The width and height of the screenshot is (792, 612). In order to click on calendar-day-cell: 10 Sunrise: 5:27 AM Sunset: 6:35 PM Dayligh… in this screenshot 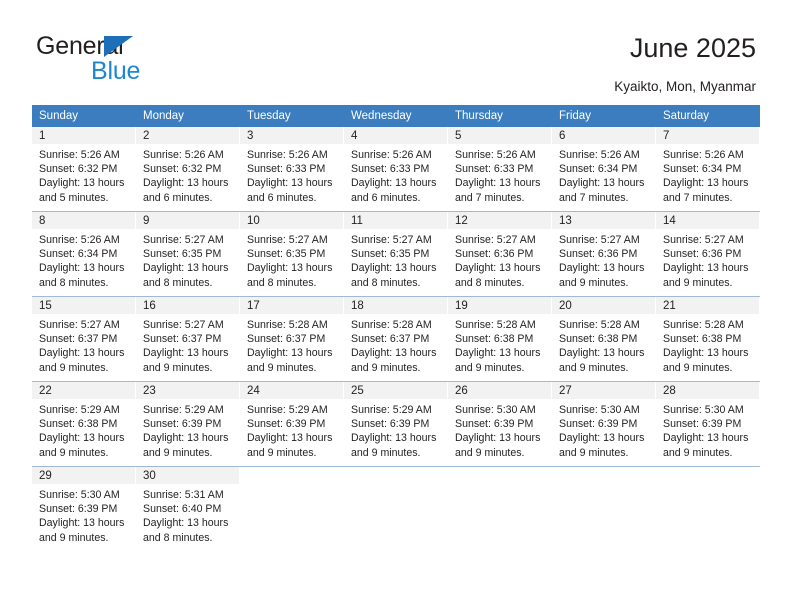, I will do `click(292, 254)`.